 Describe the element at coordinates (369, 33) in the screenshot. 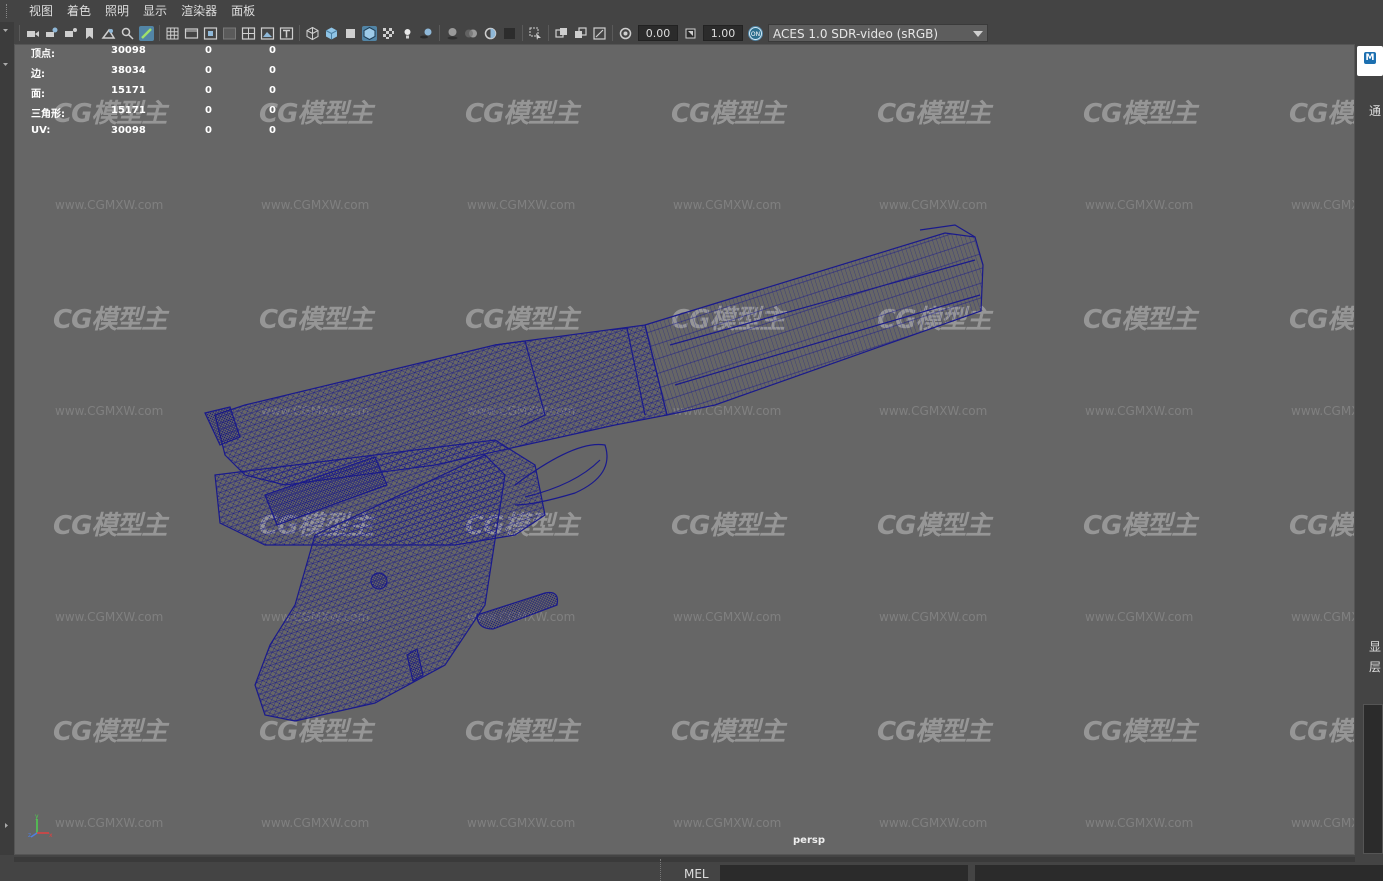

I see `wireframe-on-shaded-icon` at that location.